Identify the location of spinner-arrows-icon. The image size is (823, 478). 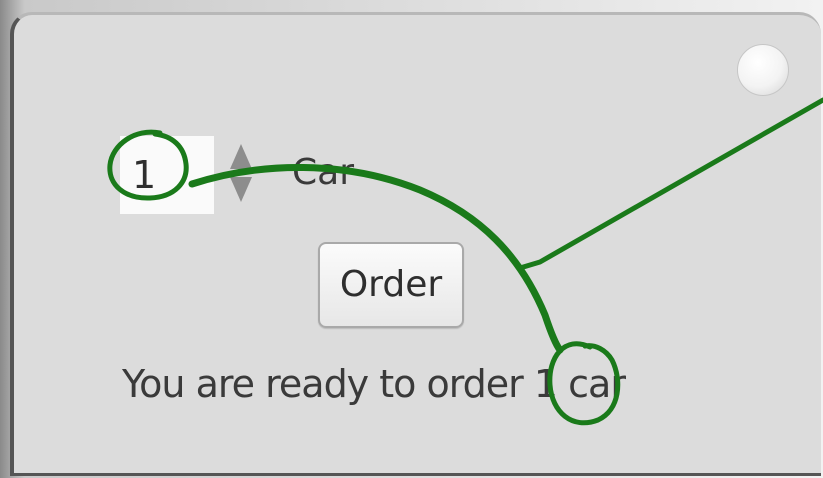
(241, 173).